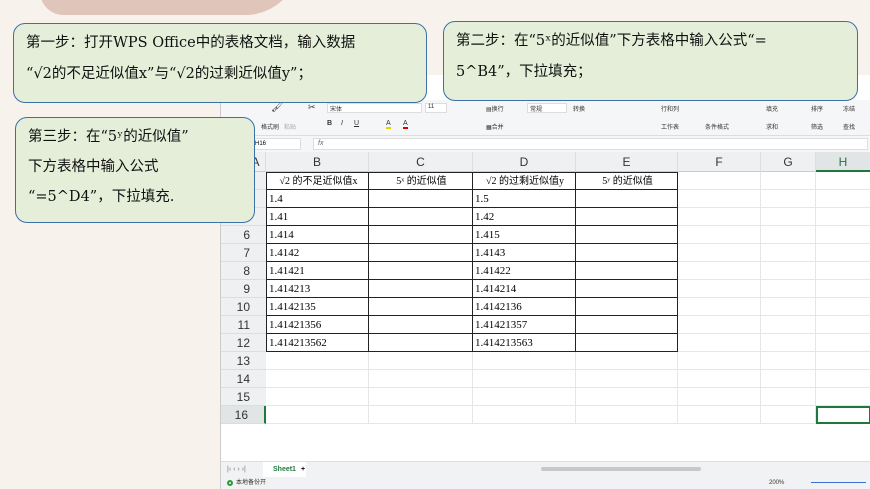 This screenshot has width=870, height=489. Describe the element at coordinates (719, 397) in the screenshot. I see `cell-f15` at that location.